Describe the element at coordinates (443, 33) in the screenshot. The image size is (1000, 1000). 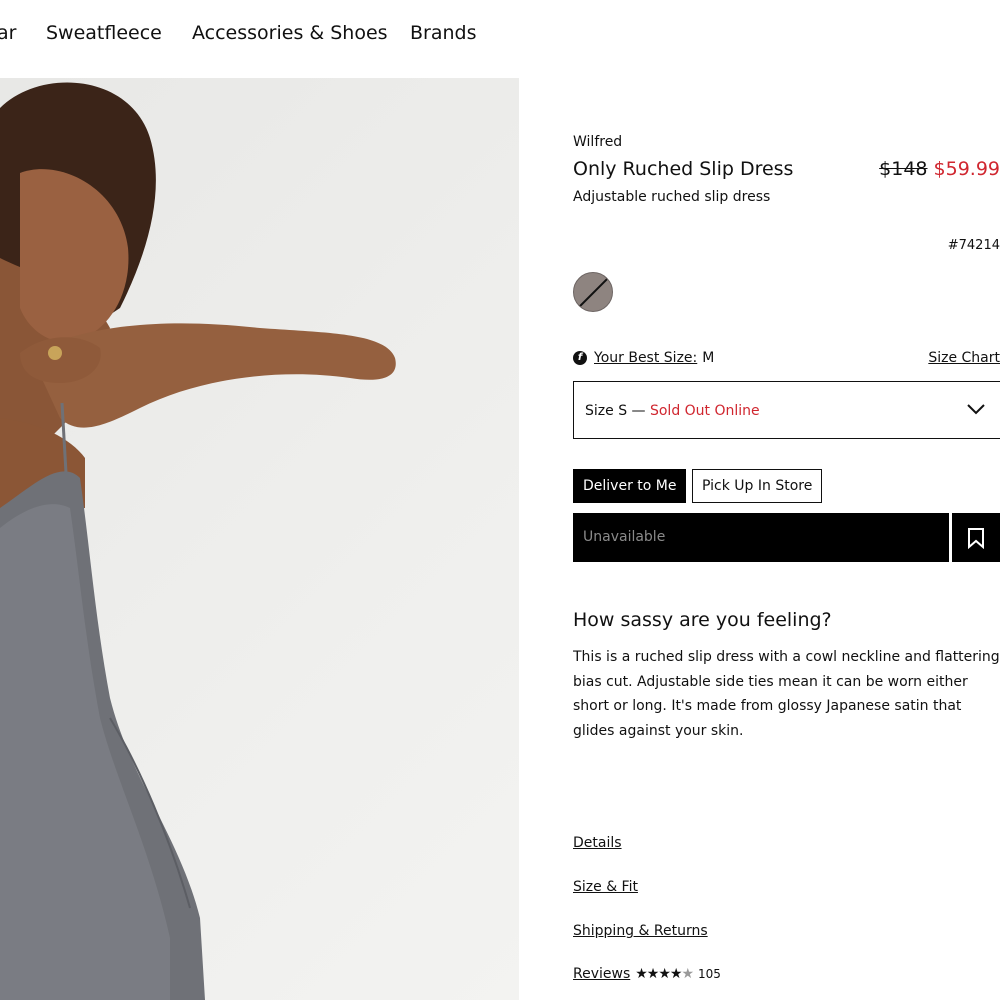
I see `nav-item-brands: Brands` at that location.